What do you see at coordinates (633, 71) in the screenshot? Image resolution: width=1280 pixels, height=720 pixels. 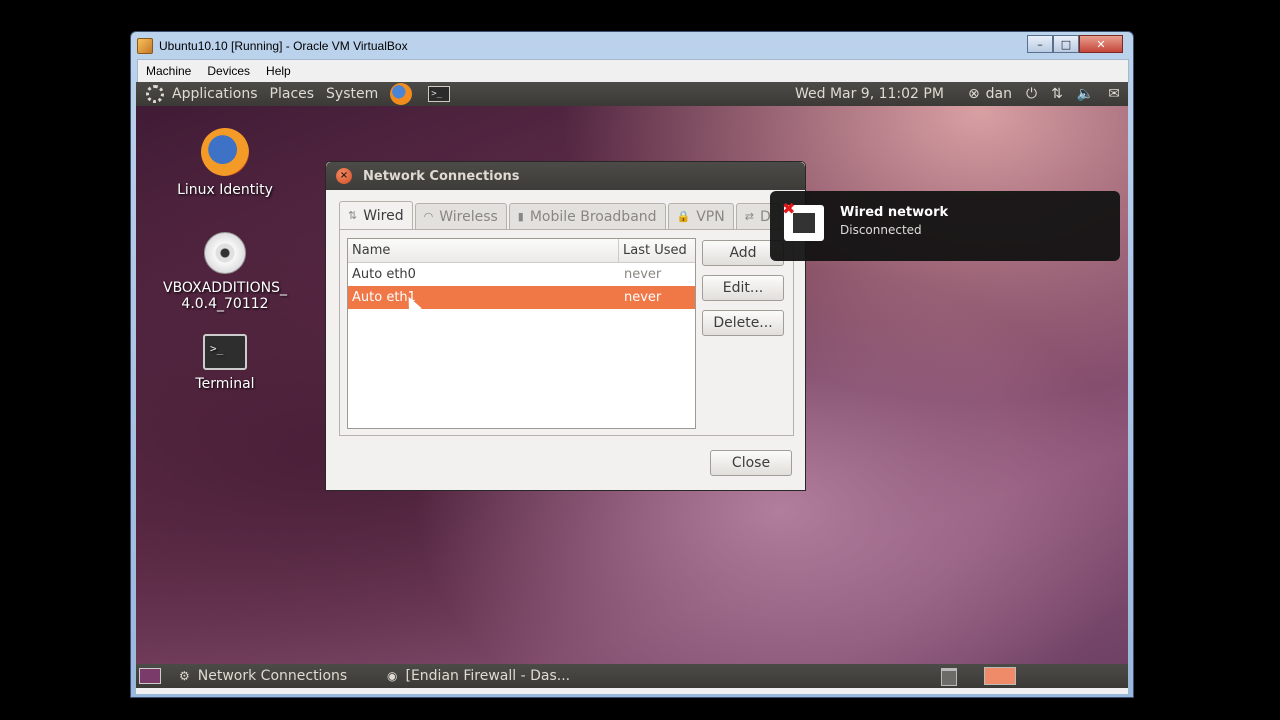 I see `virtualbox-menubar: Machine Devices Help` at bounding box center [633, 71].